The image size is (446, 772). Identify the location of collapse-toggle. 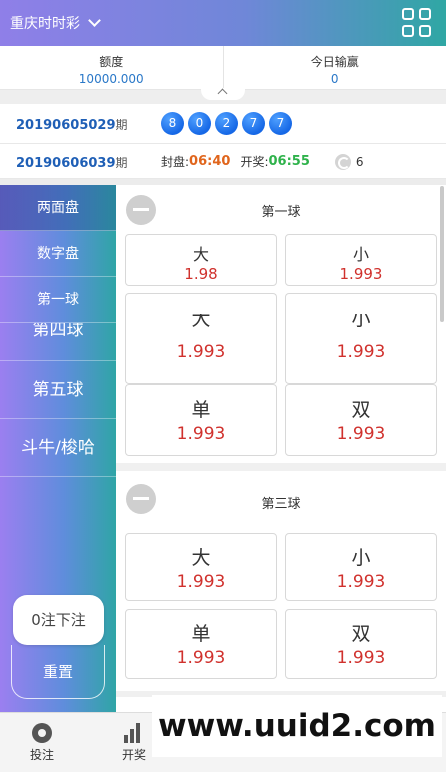
(223, 94).